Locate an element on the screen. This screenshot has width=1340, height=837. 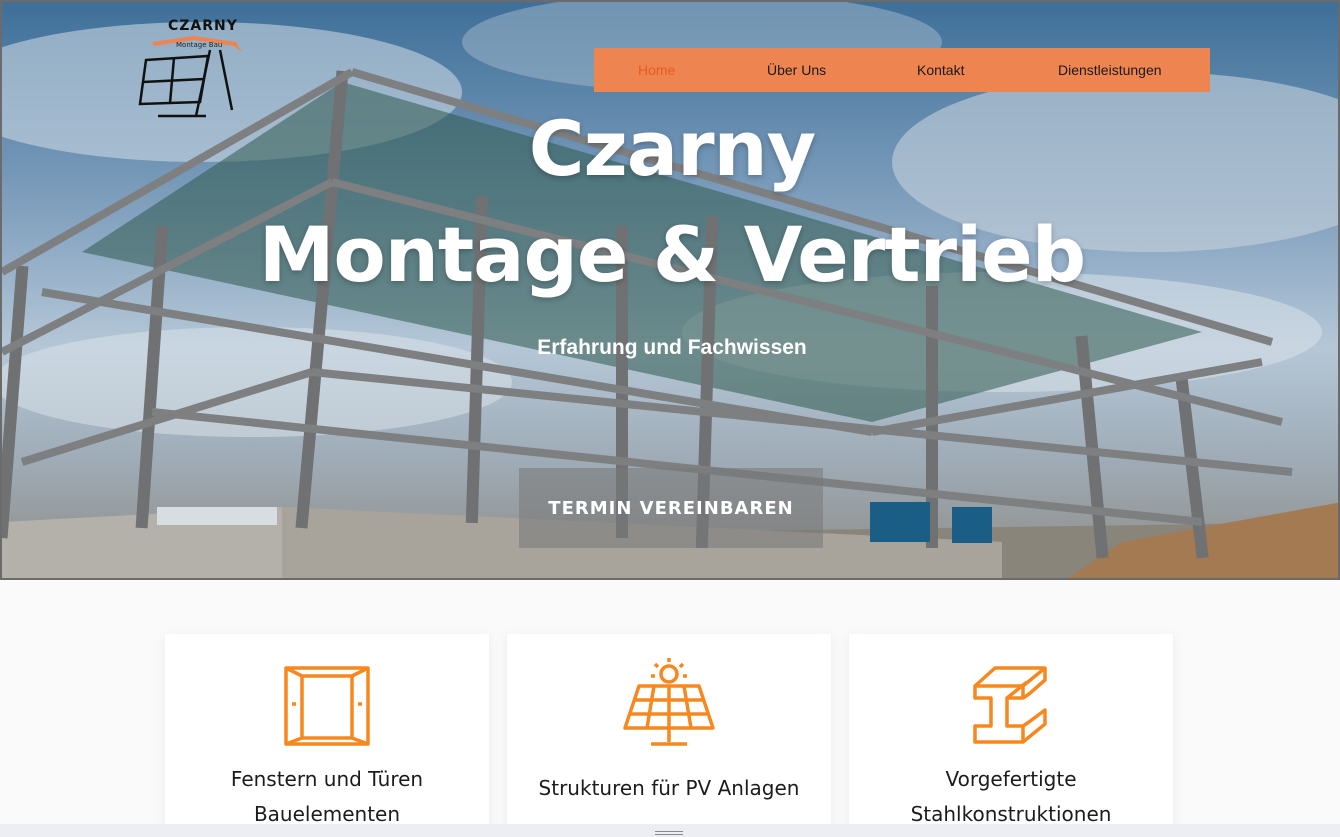
solar-panel-icon is located at coordinates (669, 702).